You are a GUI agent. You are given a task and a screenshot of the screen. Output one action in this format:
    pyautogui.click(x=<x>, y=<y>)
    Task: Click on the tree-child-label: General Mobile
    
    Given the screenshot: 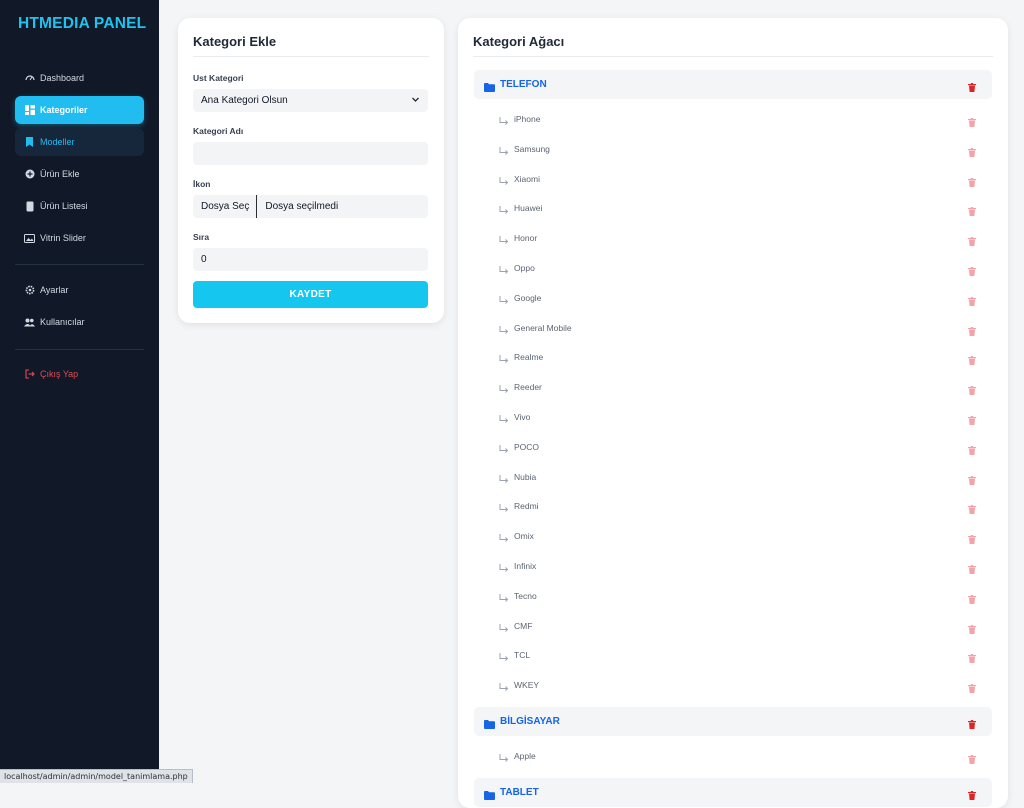 What is the action you would take?
    pyautogui.click(x=543, y=327)
    